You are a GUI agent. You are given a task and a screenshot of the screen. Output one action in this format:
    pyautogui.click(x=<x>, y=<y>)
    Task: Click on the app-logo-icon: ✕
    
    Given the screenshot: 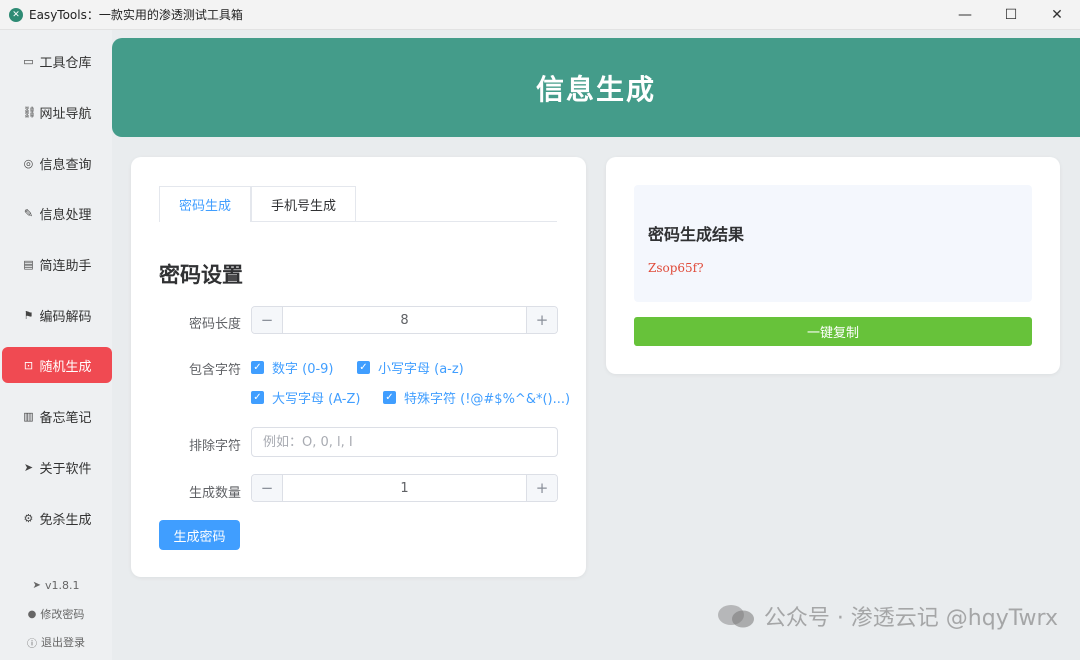 What is the action you would take?
    pyautogui.click(x=16, y=14)
    